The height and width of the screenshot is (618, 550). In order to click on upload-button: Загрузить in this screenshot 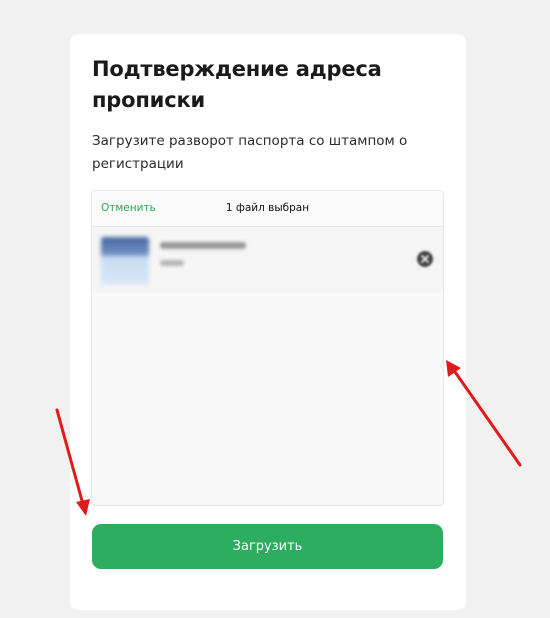, I will do `click(267, 546)`.